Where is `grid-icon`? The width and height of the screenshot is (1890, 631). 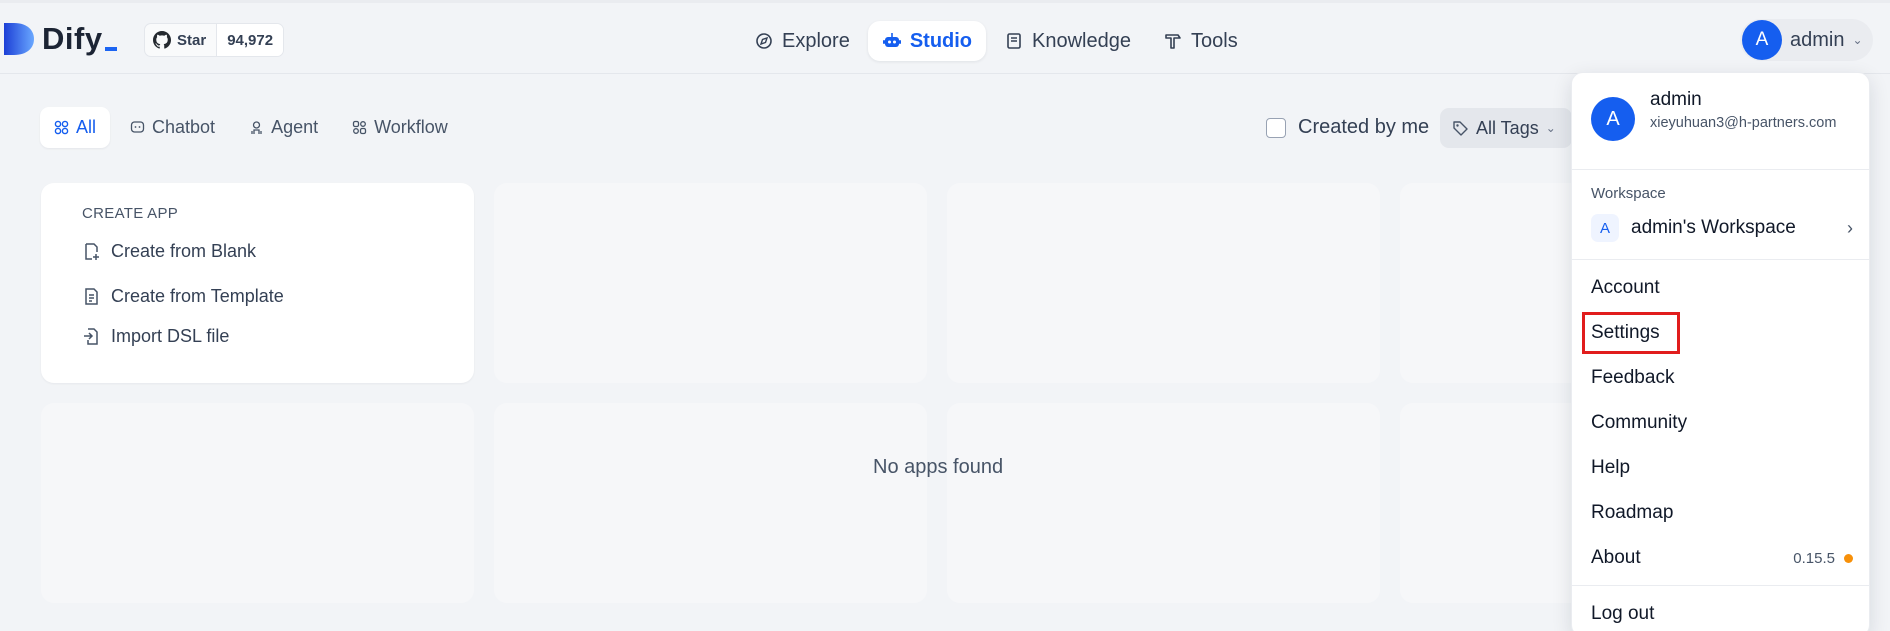
grid-icon is located at coordinates (61, 127).